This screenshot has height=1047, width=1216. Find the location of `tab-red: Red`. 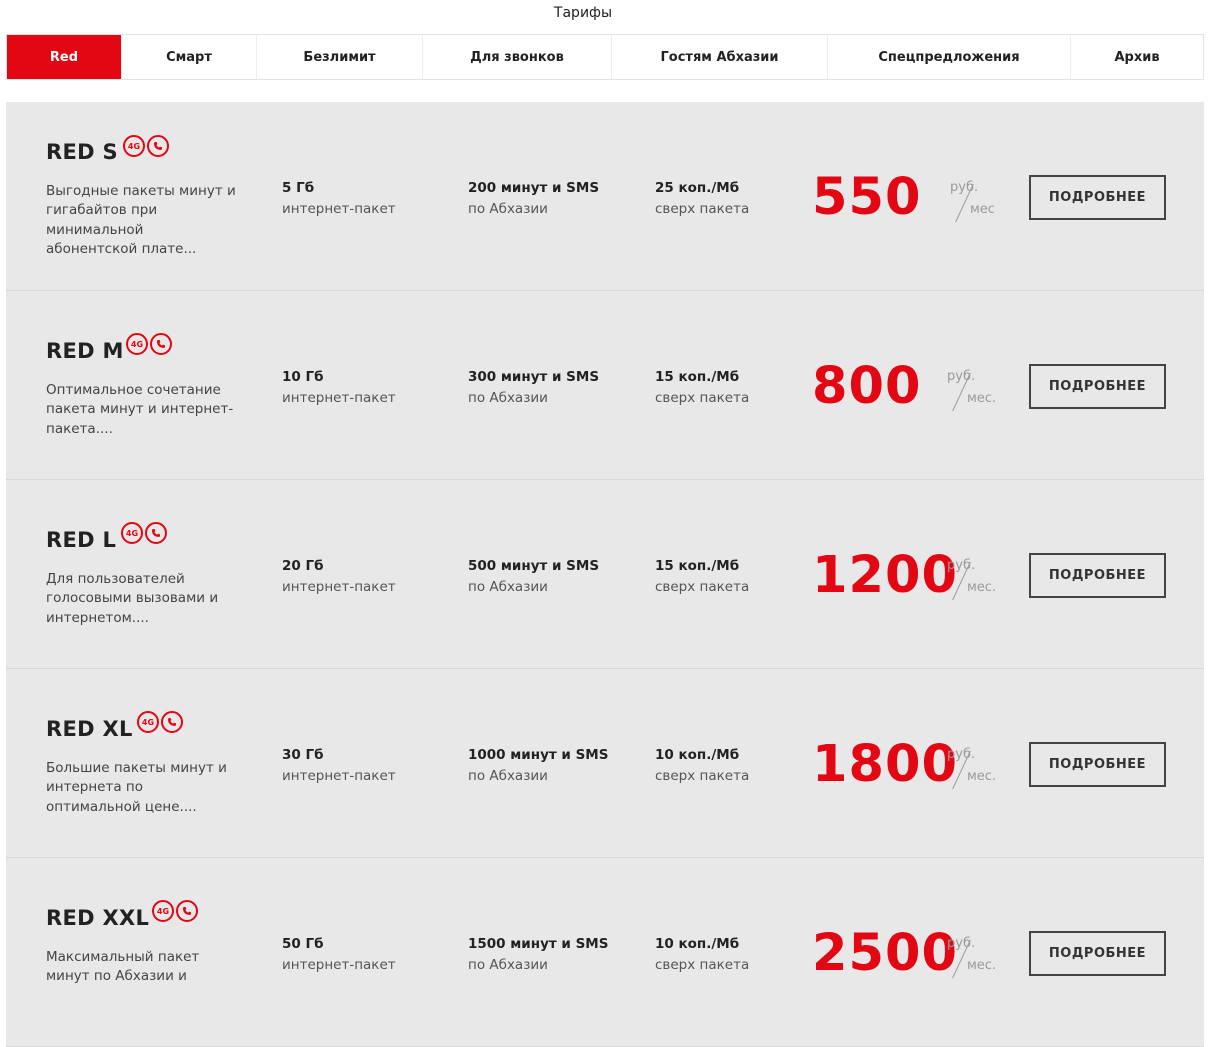

tab-red: Red is located at coordinates (64, 57).